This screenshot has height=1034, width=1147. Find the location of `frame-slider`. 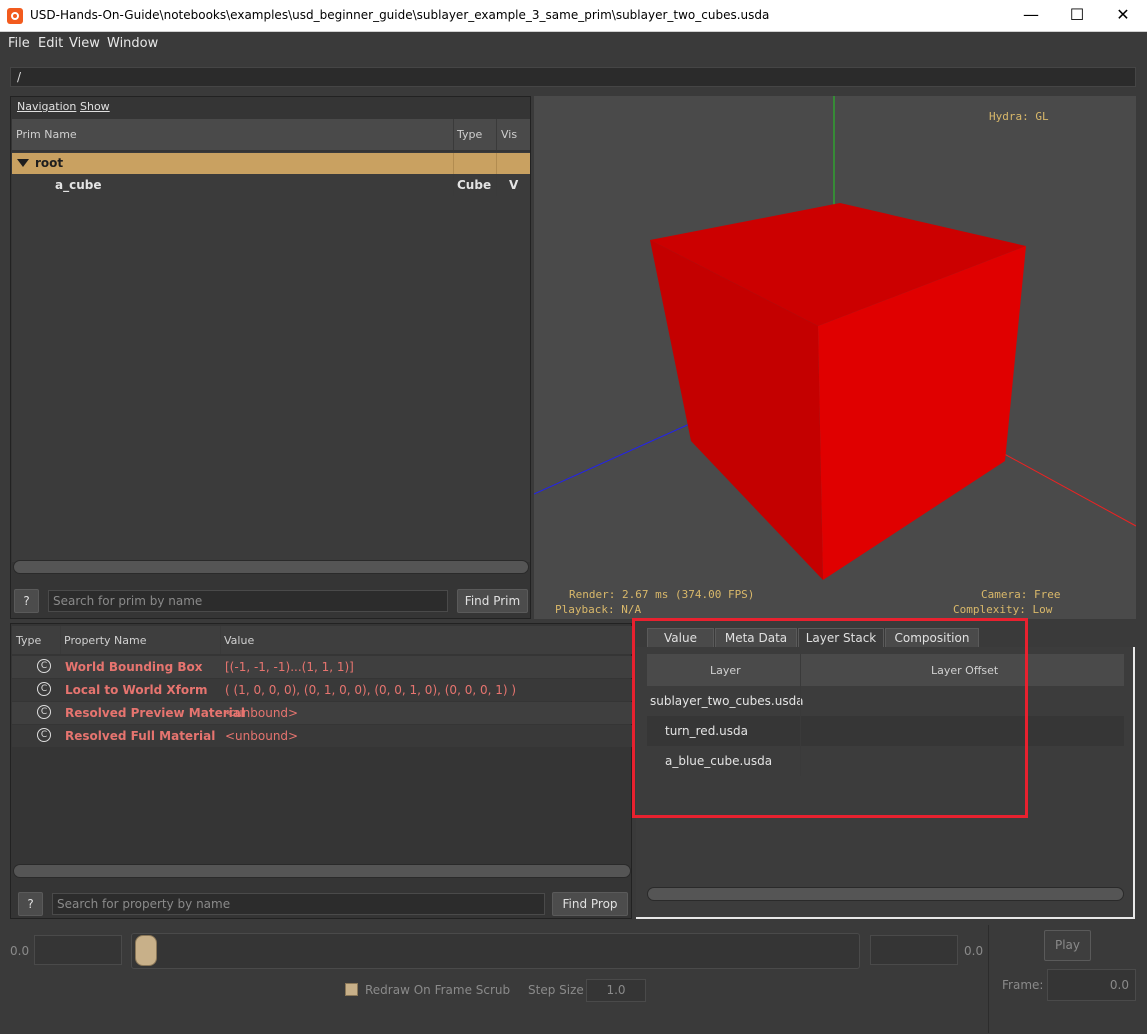

frame-slider is located at coordinates (495, 951).